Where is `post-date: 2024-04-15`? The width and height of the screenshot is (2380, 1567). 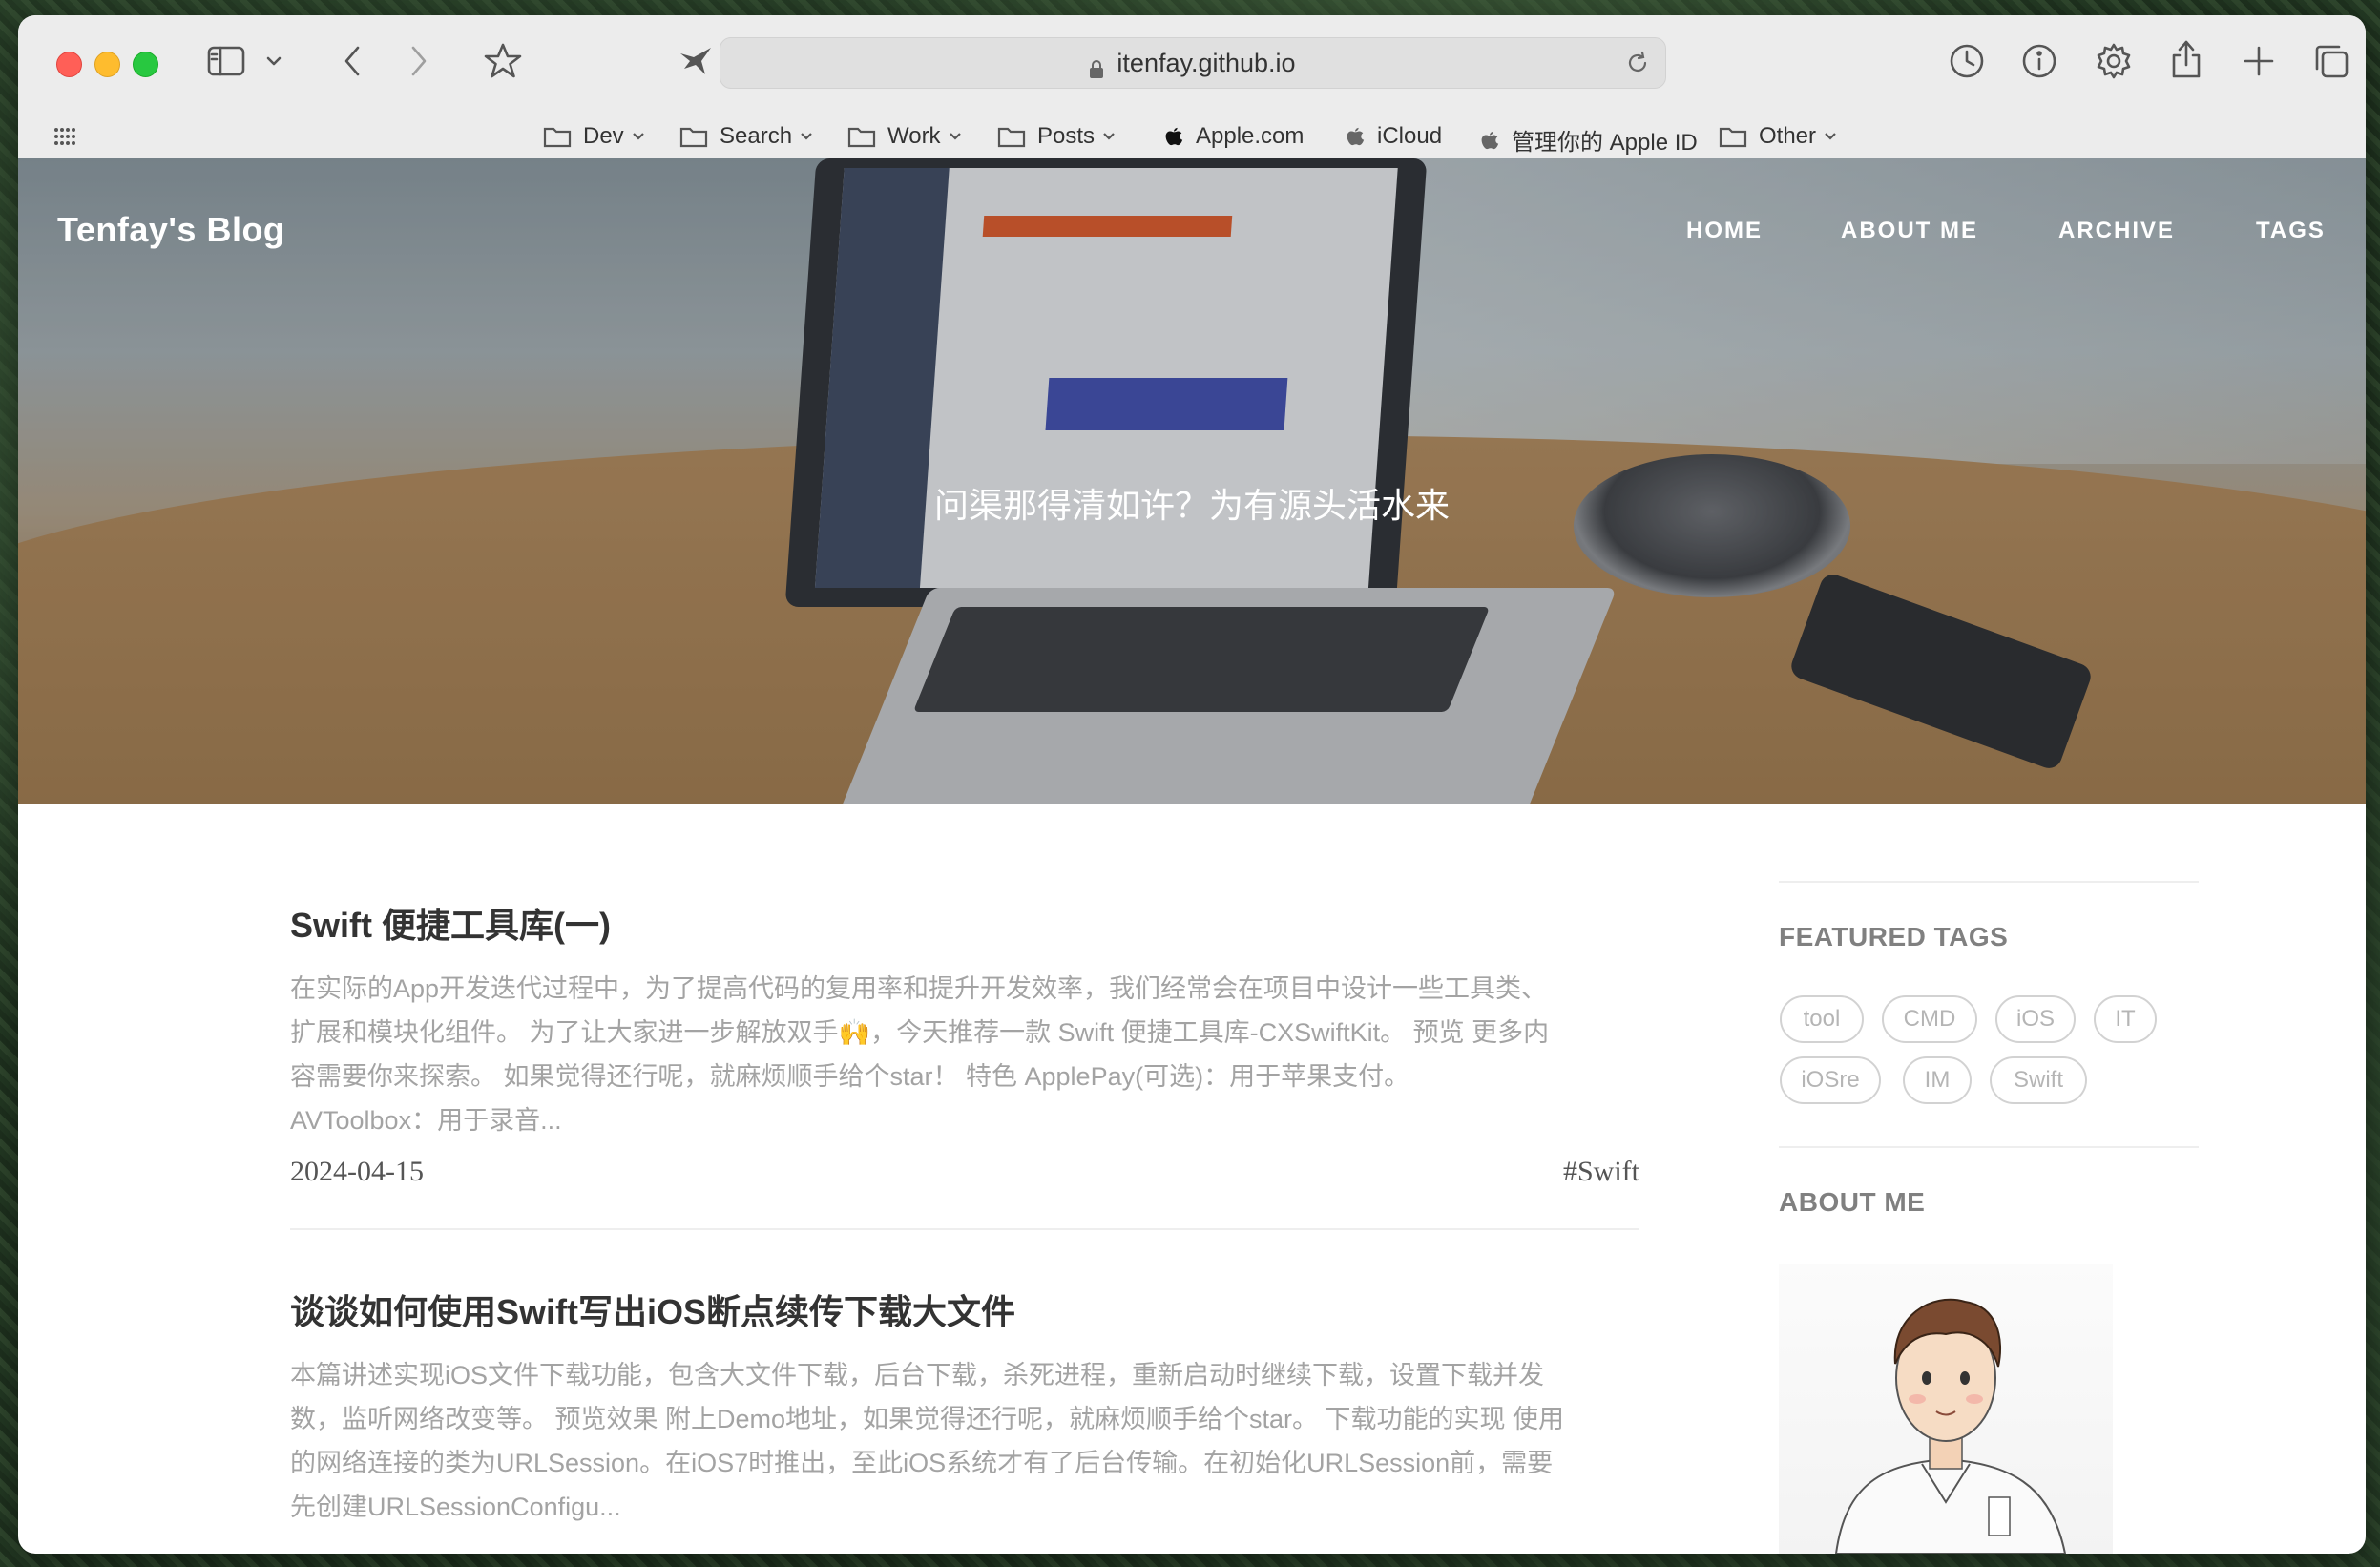
post-date: 2024-04-15 is located at coordinates (357, 1171).